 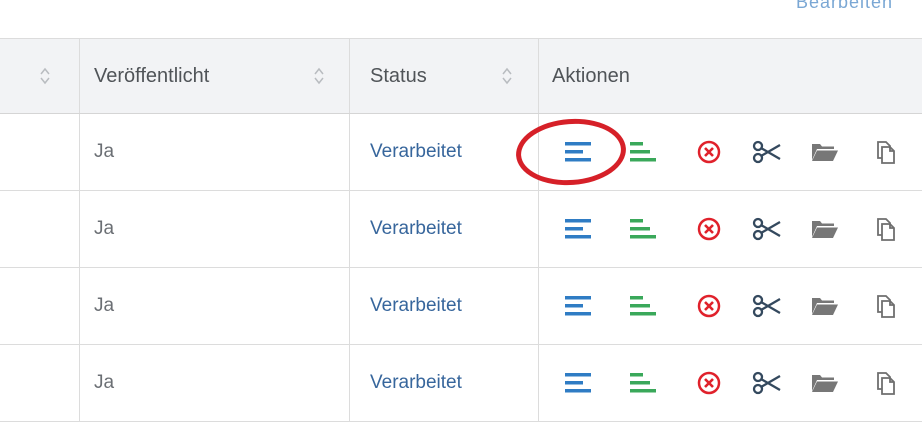 I want to click on header-published-label: Veröffentlicht, so click(x=152, y=75).